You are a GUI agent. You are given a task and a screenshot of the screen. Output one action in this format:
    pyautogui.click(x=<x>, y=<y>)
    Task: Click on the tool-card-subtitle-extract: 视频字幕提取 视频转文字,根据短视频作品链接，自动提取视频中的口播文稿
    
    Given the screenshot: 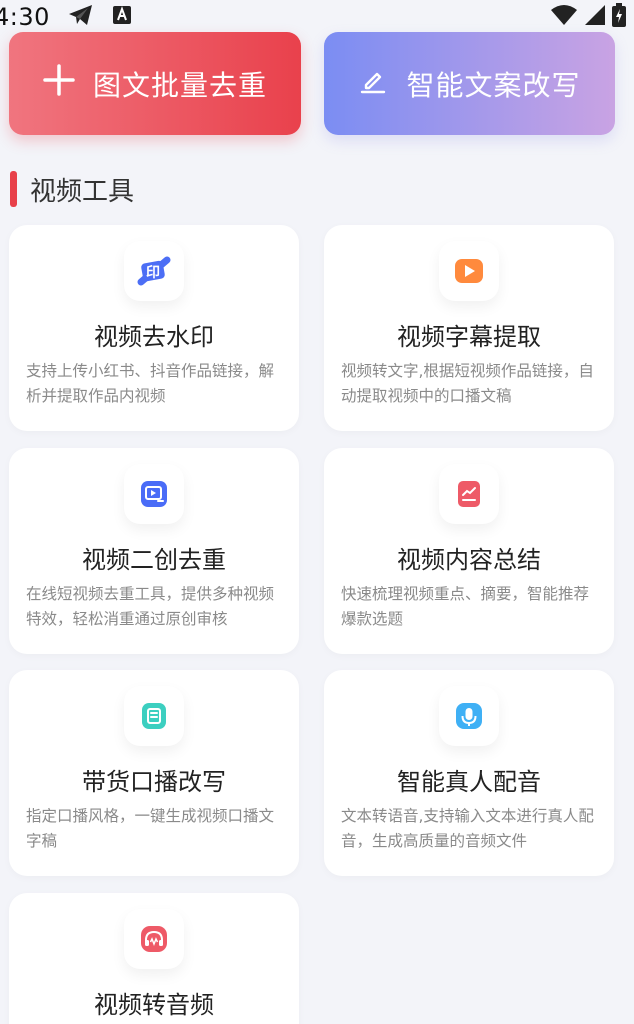 What is the action you would take?
    pyautogui.click(x=469, y=328)
    